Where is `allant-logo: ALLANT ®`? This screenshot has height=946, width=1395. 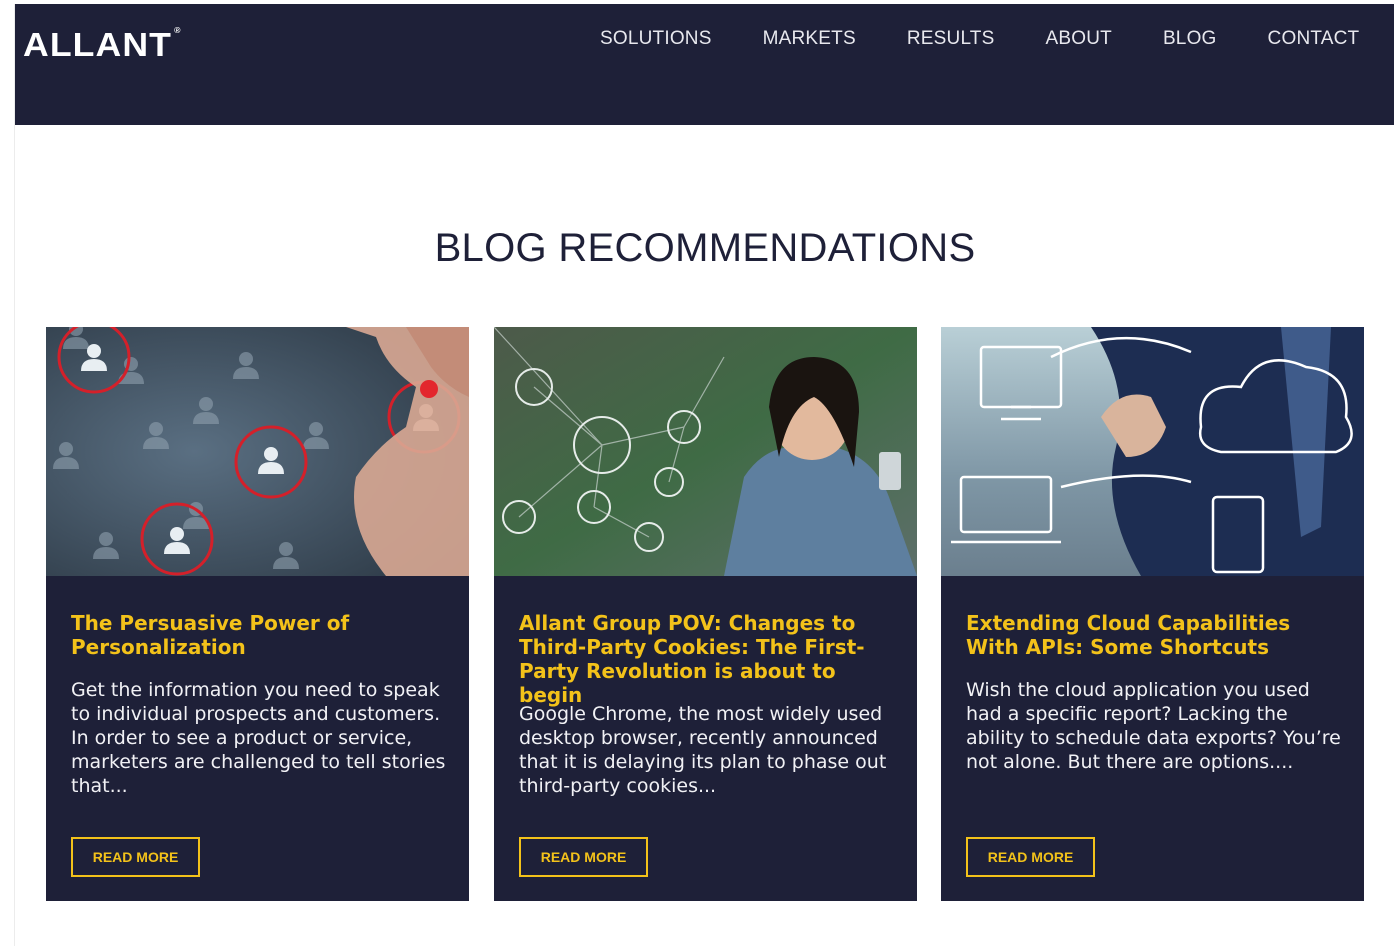
allant-logo: ALLANT ® is located at coordinates (102, 45).